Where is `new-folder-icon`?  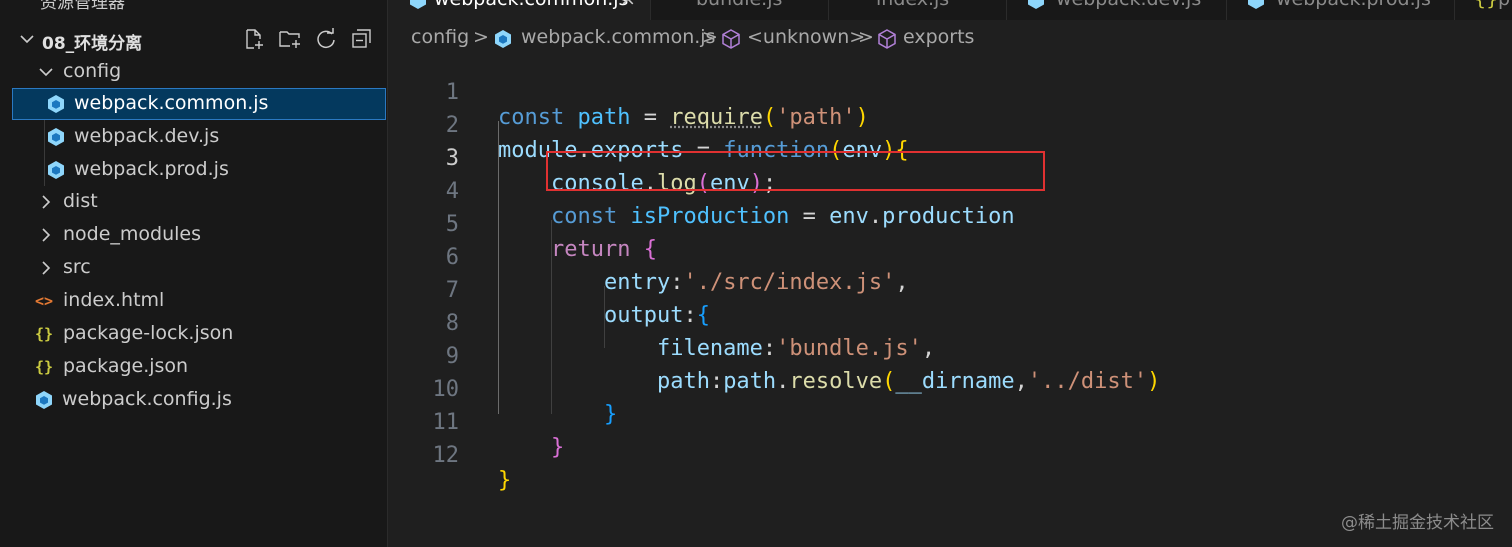
new-folder-icon is located at coordinates (290, 39).